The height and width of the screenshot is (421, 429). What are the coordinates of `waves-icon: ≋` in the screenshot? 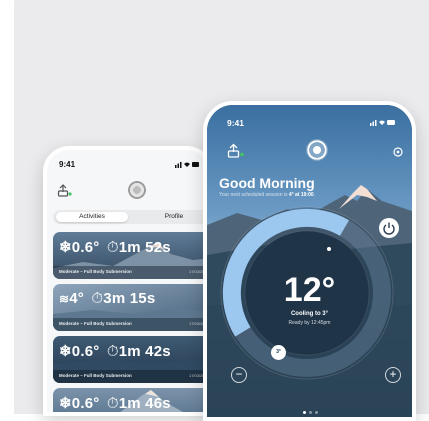 It's located at (64, 299).